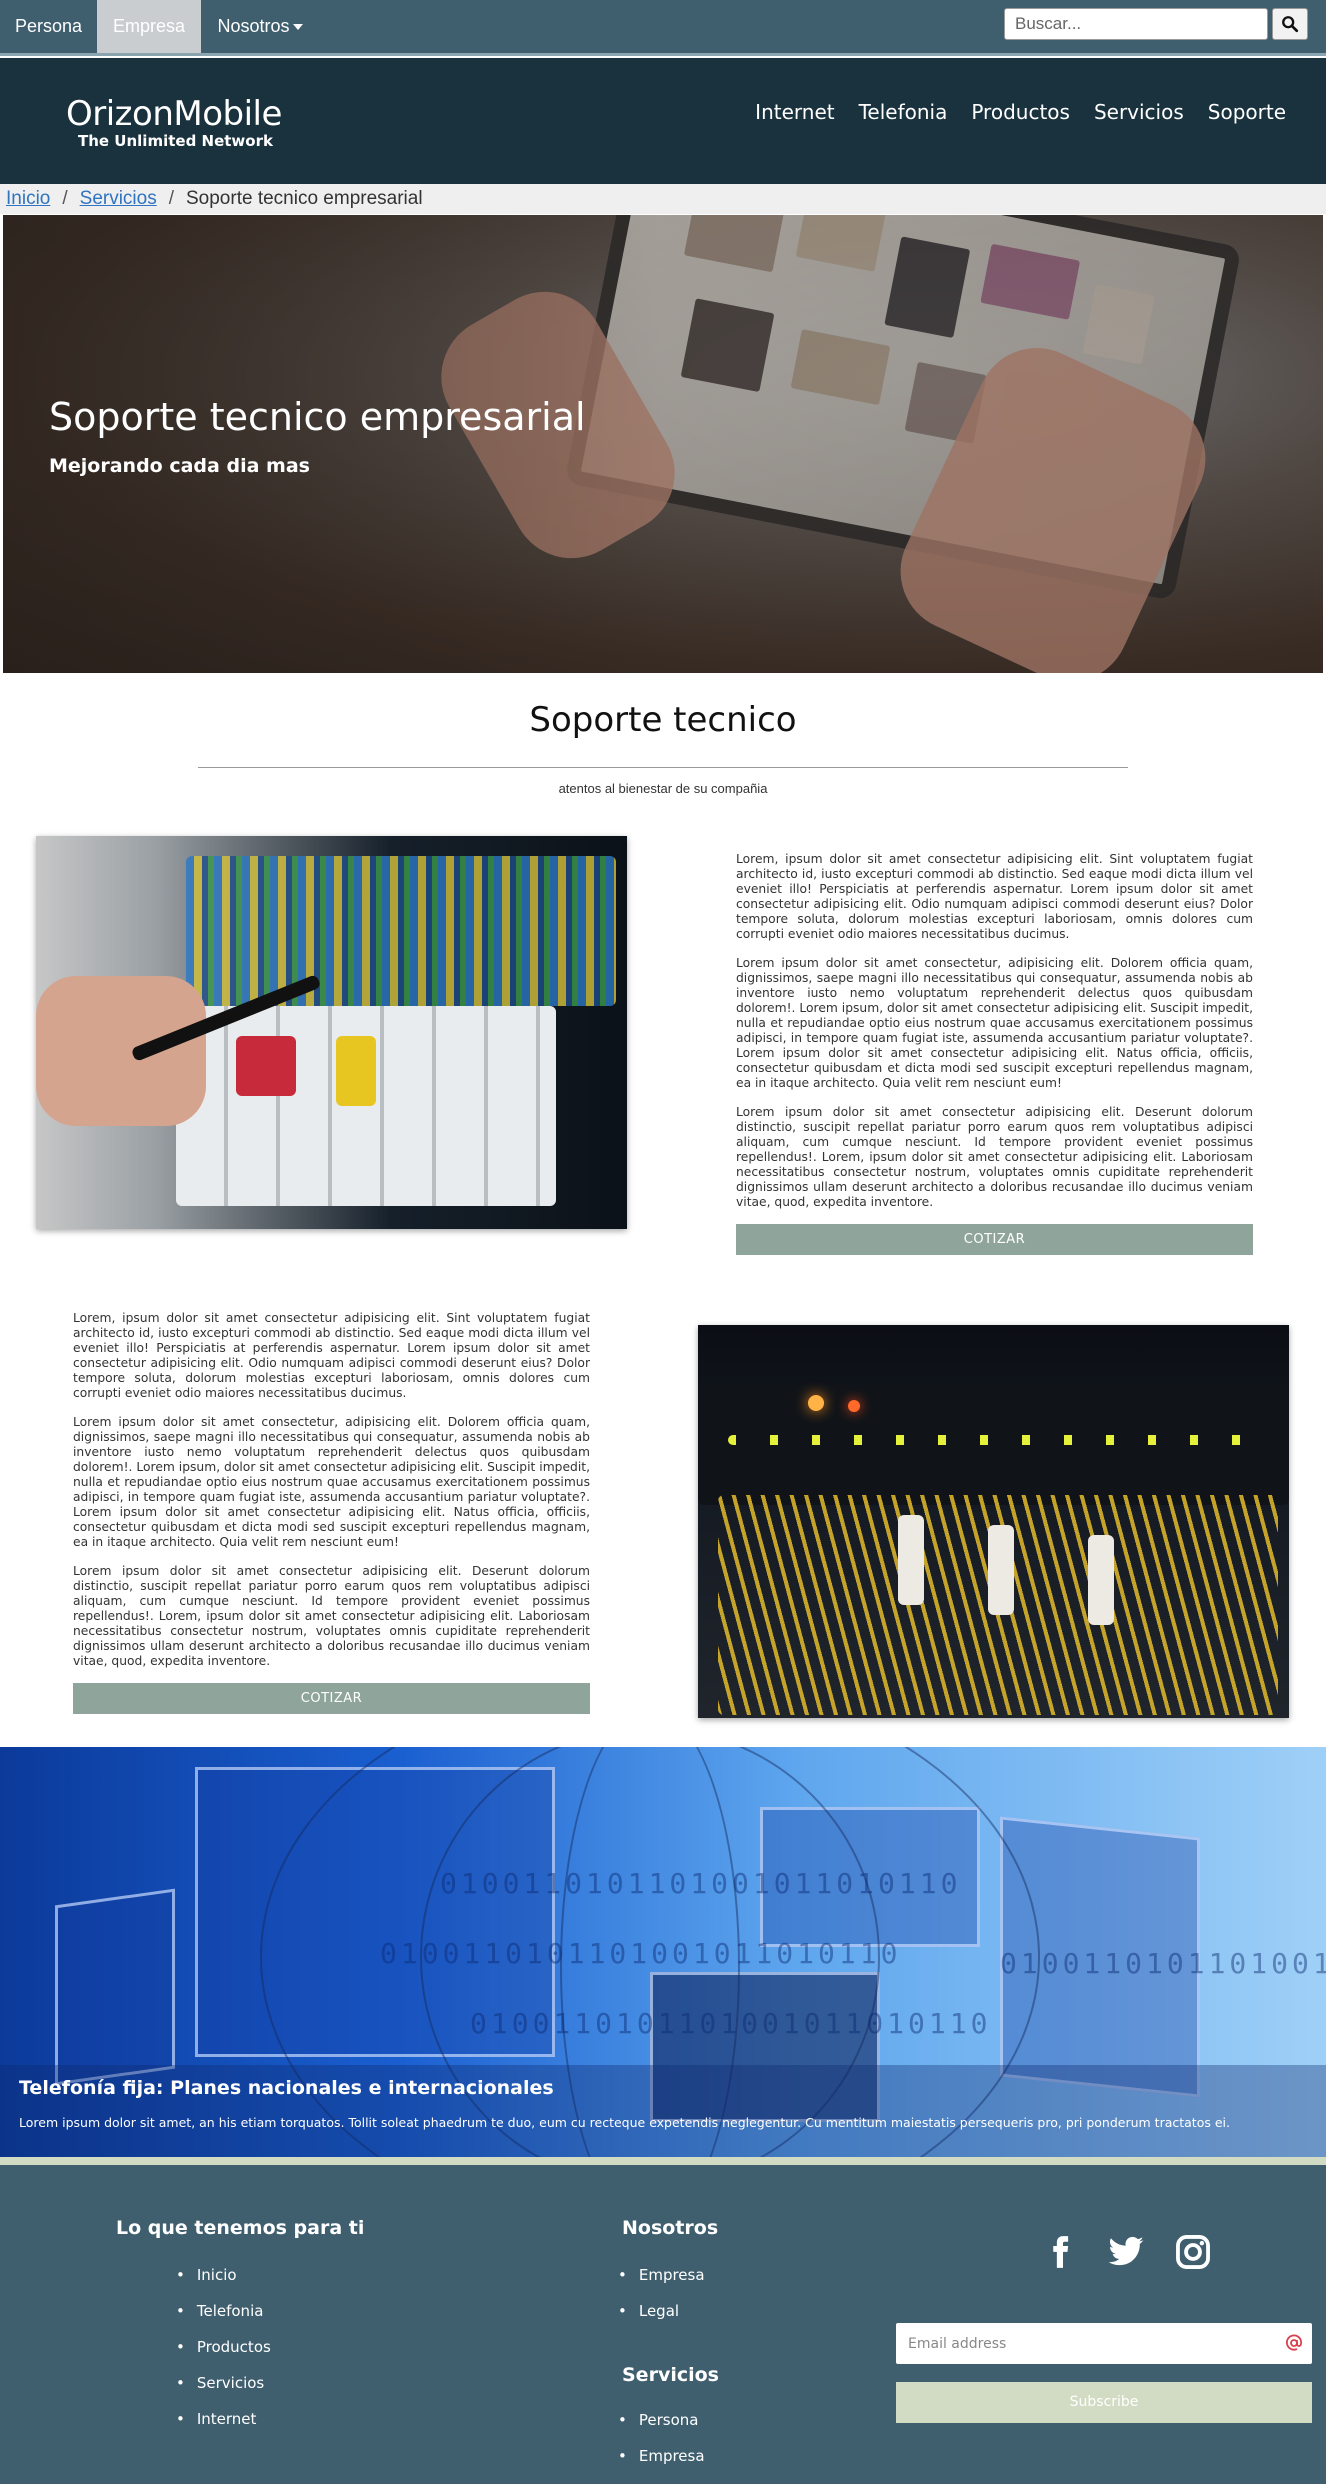 The image size is (1326, 2484). I want to click on nav-telefonia: Telefonia, so click(903, 112).